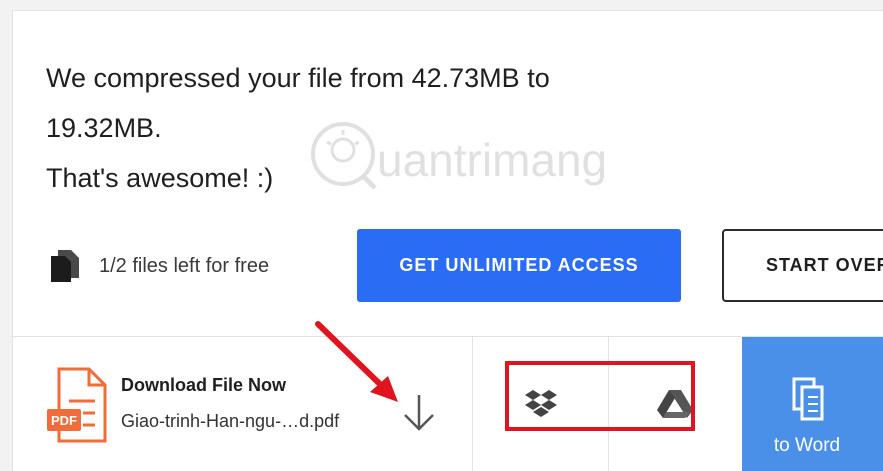  I want to click on files-stack-icon, so click(65, 266).